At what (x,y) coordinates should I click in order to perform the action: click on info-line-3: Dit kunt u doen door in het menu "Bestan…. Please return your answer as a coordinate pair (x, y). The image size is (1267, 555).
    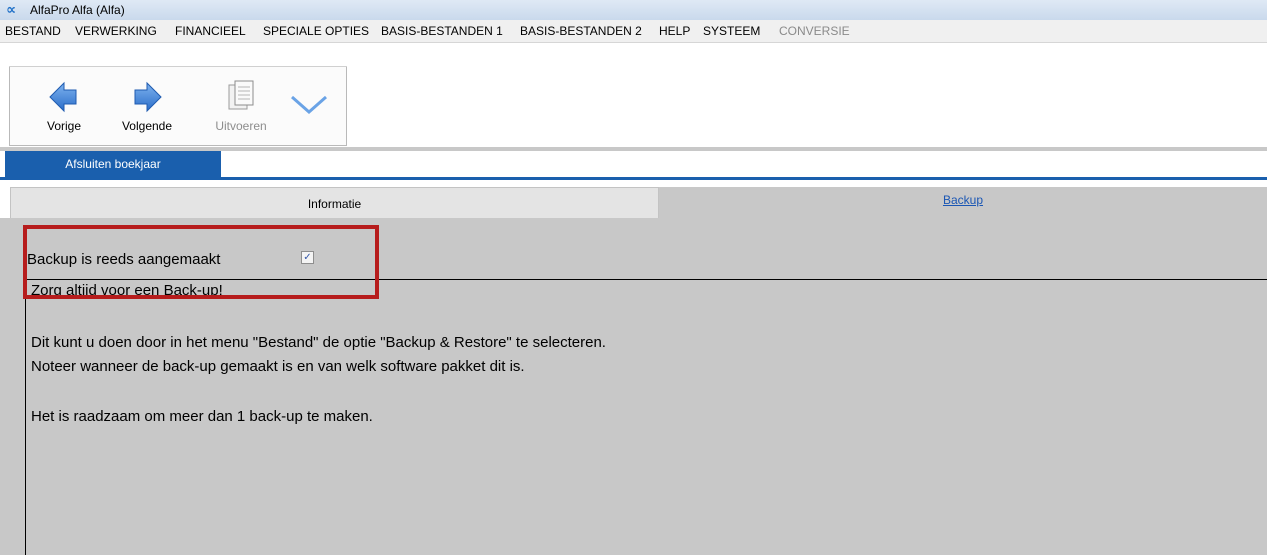
    Looking at the image, I should click on (318, 342).